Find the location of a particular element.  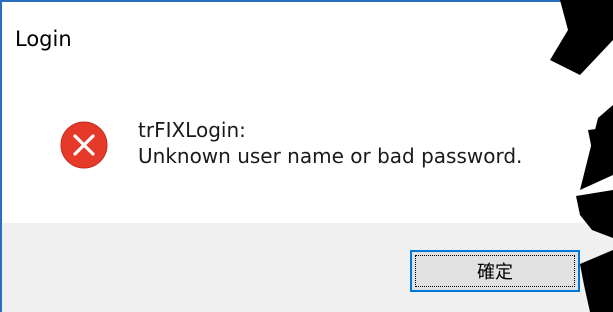

dialog-title: Login is located at coordinates (43, 39).